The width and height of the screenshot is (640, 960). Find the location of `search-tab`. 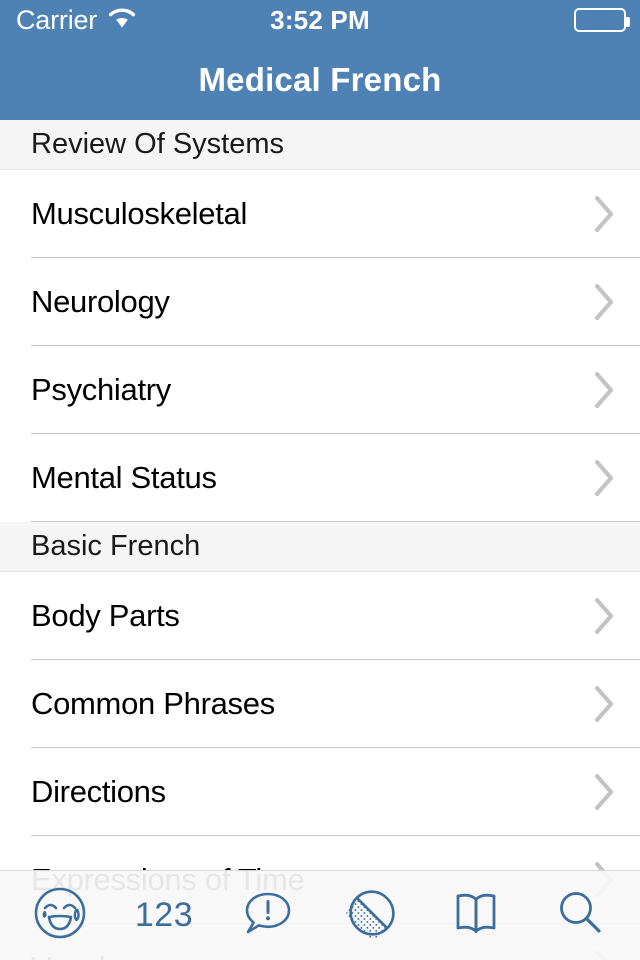

search-tab is located at coordinates (580, 915).